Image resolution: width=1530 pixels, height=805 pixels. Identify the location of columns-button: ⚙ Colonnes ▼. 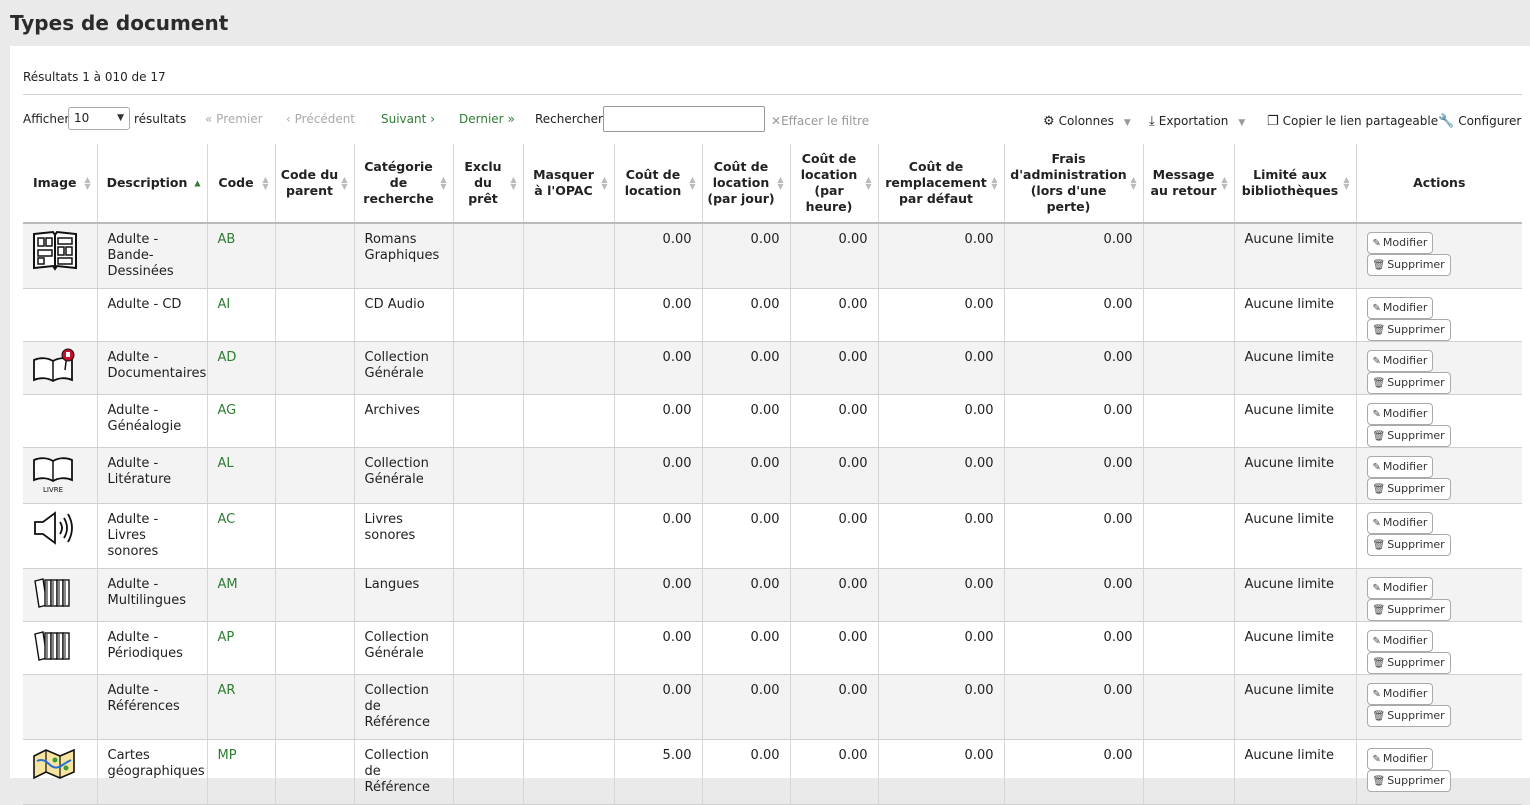
(1087, 122).